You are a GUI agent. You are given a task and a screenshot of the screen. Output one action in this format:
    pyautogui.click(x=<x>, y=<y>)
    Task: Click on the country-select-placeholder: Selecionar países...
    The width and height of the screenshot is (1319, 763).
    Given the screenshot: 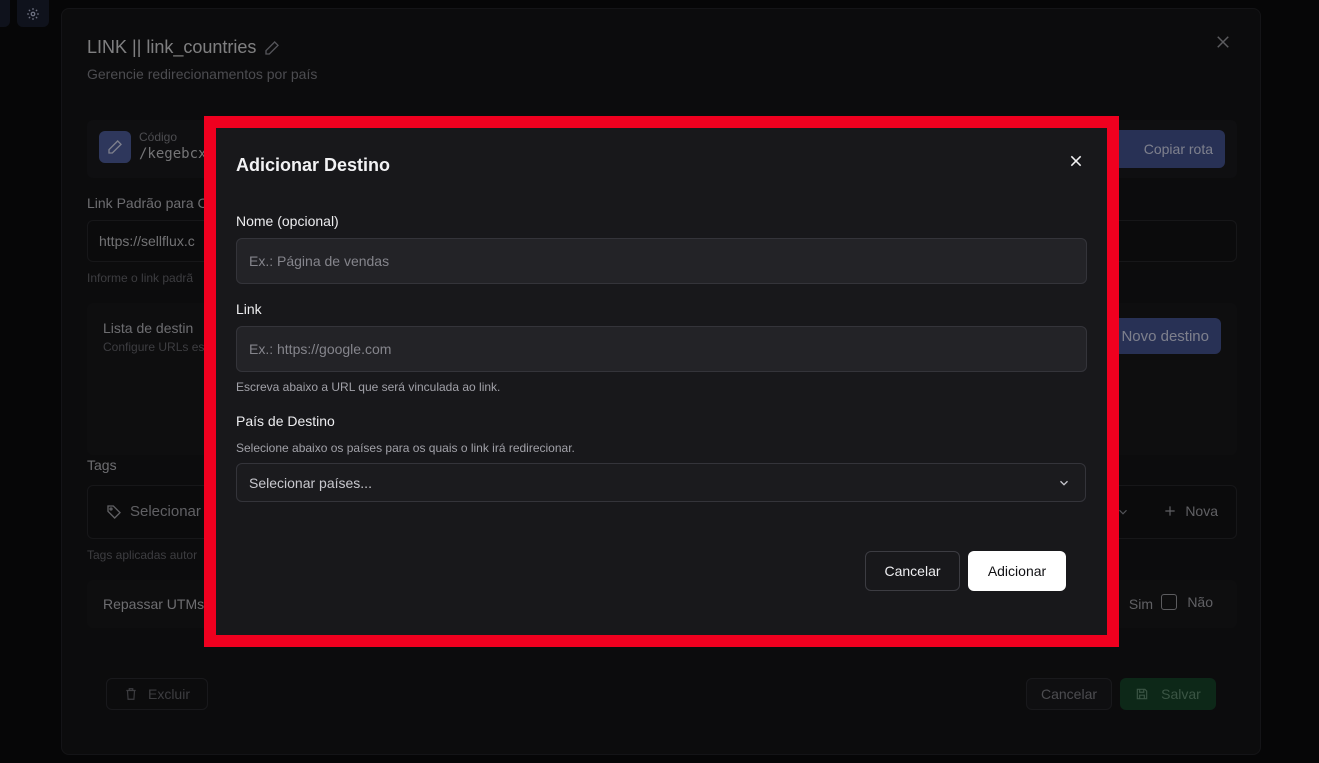 What is the action you would take?
    pyautogui.click(x=310, y=483)
    